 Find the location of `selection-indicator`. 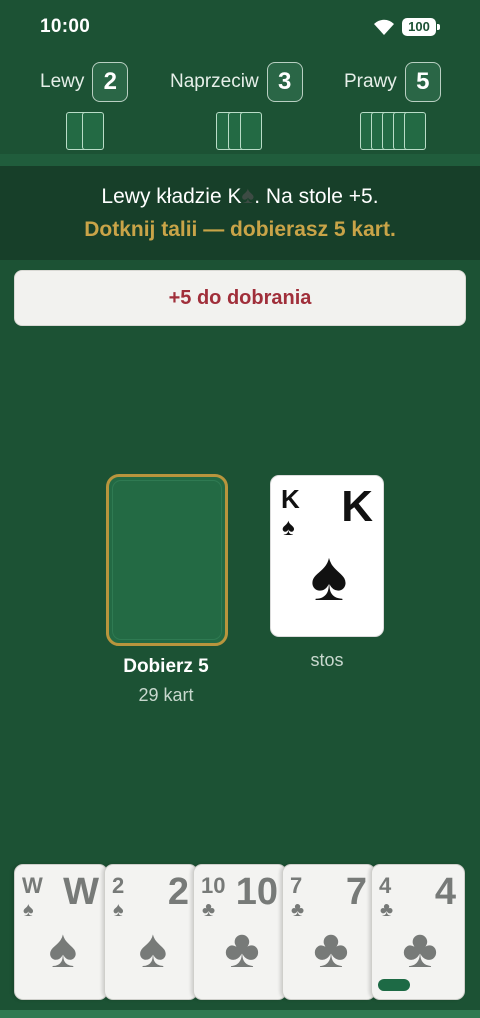

selection-indicator is located at coordinates (394, 985).